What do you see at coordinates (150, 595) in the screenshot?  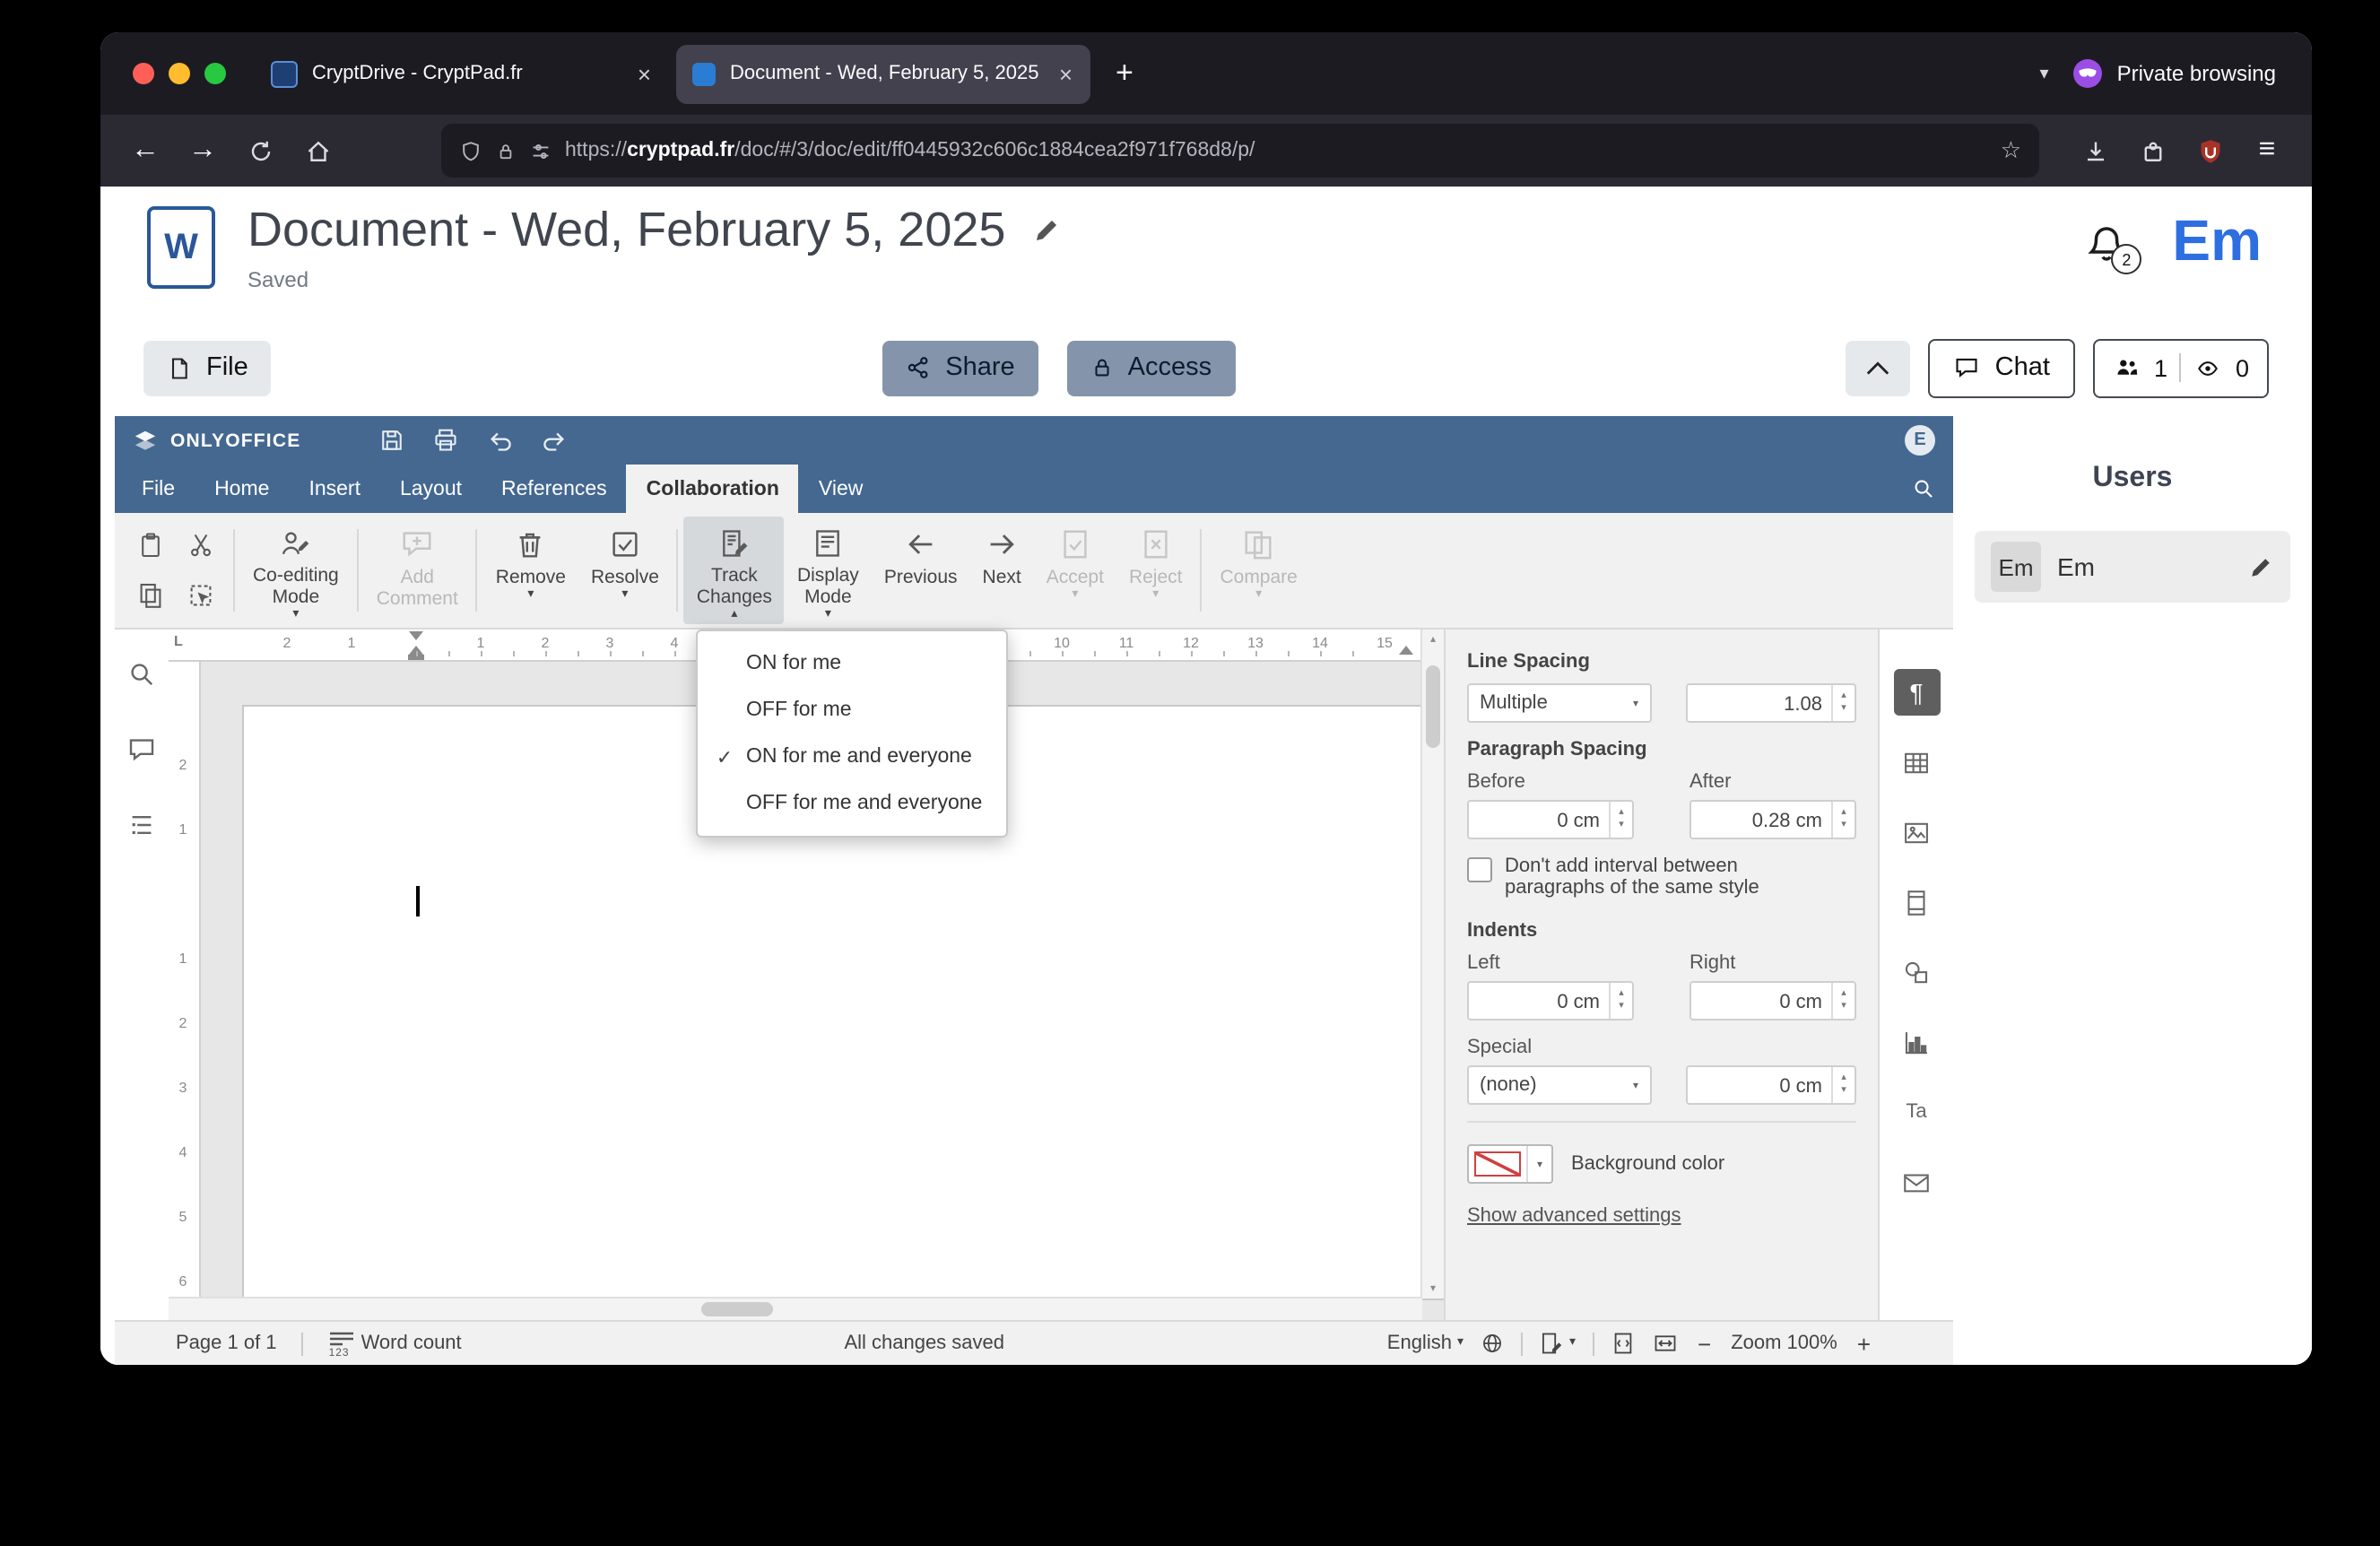 I see `copy-button` at bounding box center [150, 595].